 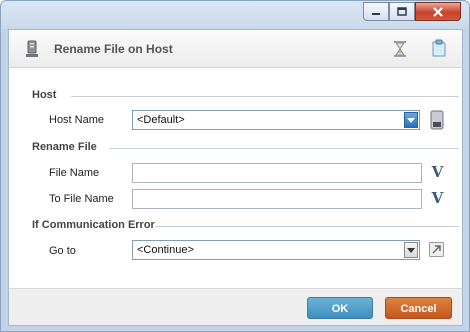 What do you see at coordinates (235, 306) in the screenshot?
I see `dialog-footer: OK Cancel` at bounding box center [235, 306].